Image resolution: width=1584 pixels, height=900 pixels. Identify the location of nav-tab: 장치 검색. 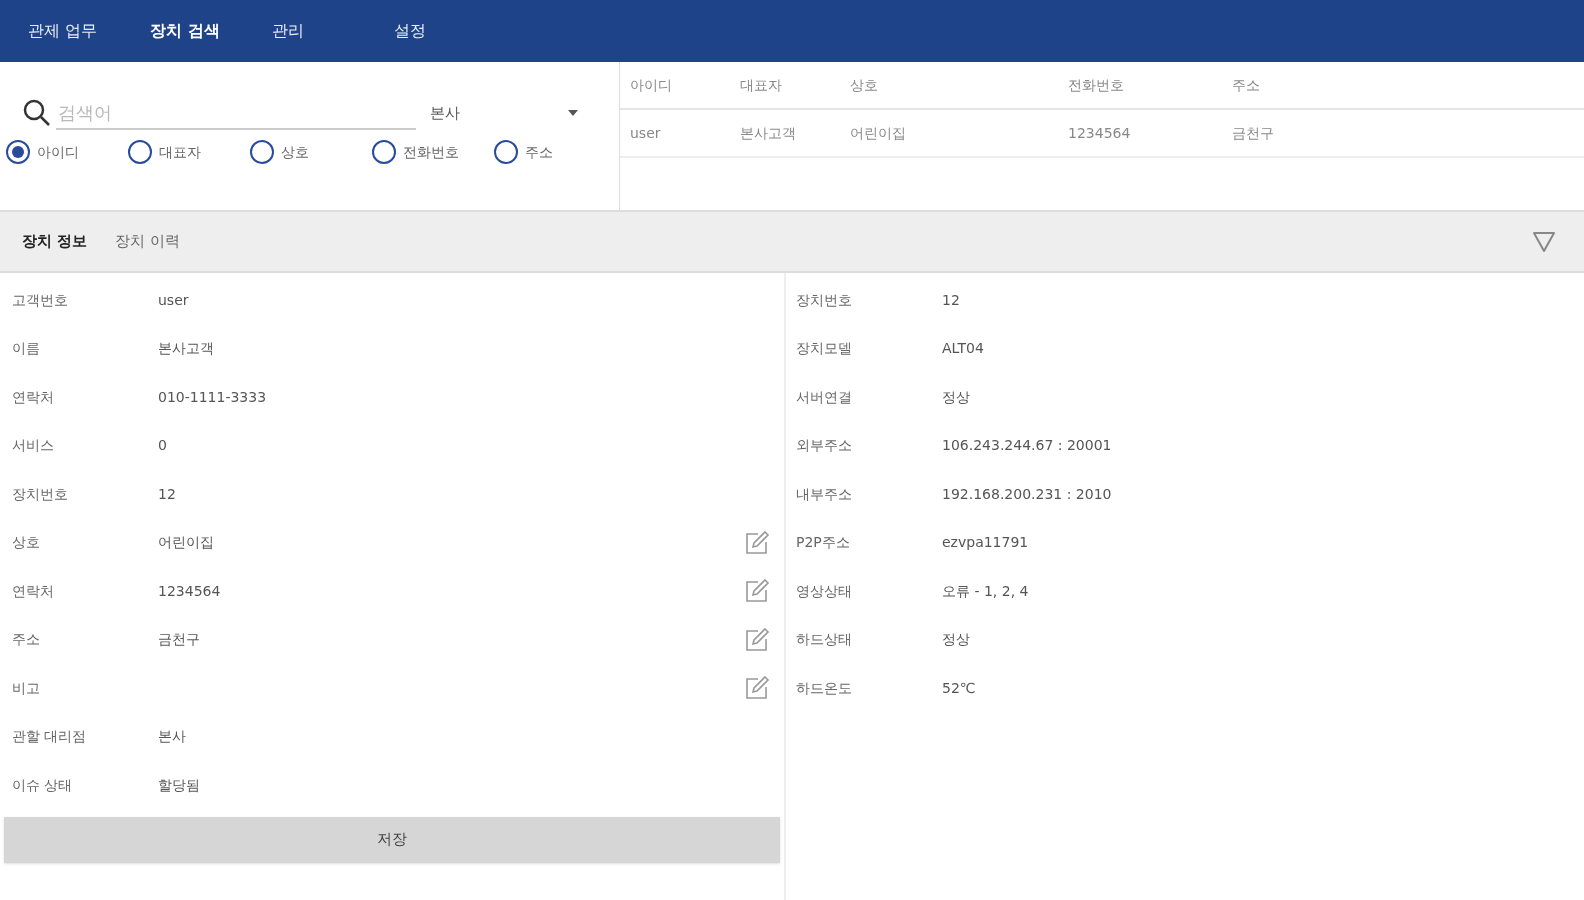
(211, 31).